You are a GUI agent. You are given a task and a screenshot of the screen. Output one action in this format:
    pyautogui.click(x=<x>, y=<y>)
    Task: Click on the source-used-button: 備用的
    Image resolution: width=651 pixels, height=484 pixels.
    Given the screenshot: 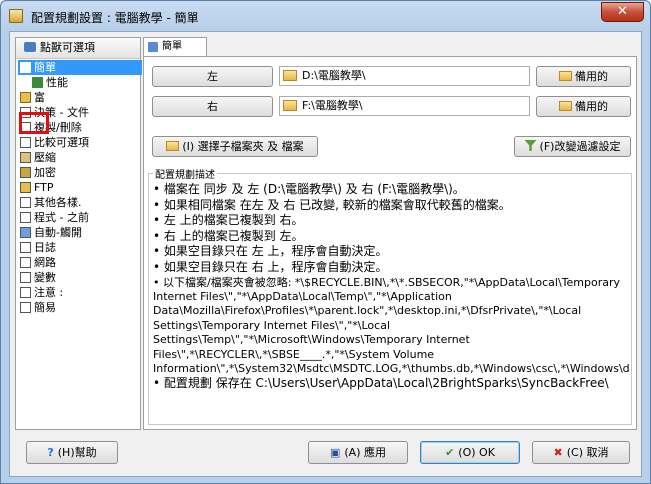 What is the action you would take?
    pyautogui.click(x=583, y=76)
    